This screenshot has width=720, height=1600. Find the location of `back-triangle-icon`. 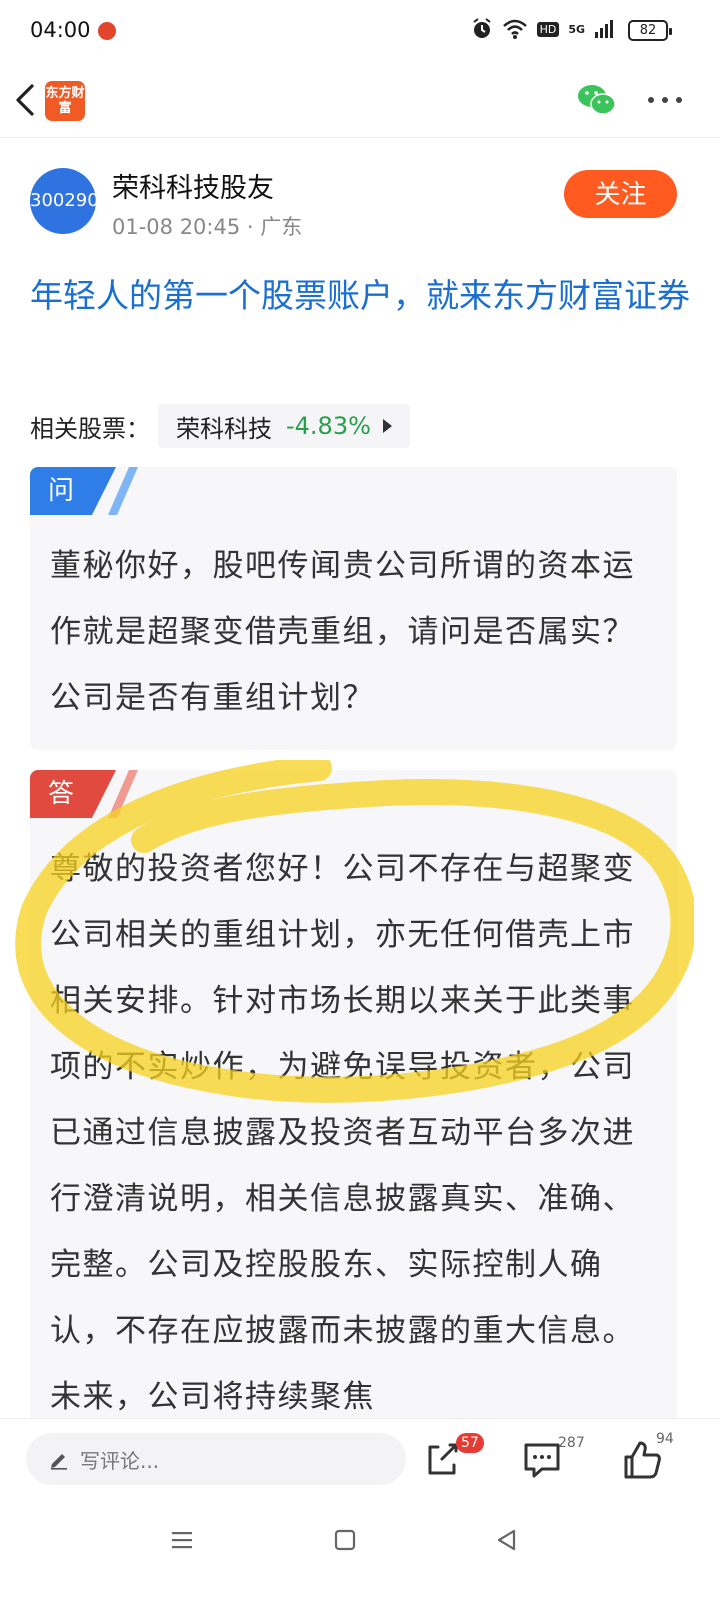

back-triangle-icon is located at coordinates (507, 1540).